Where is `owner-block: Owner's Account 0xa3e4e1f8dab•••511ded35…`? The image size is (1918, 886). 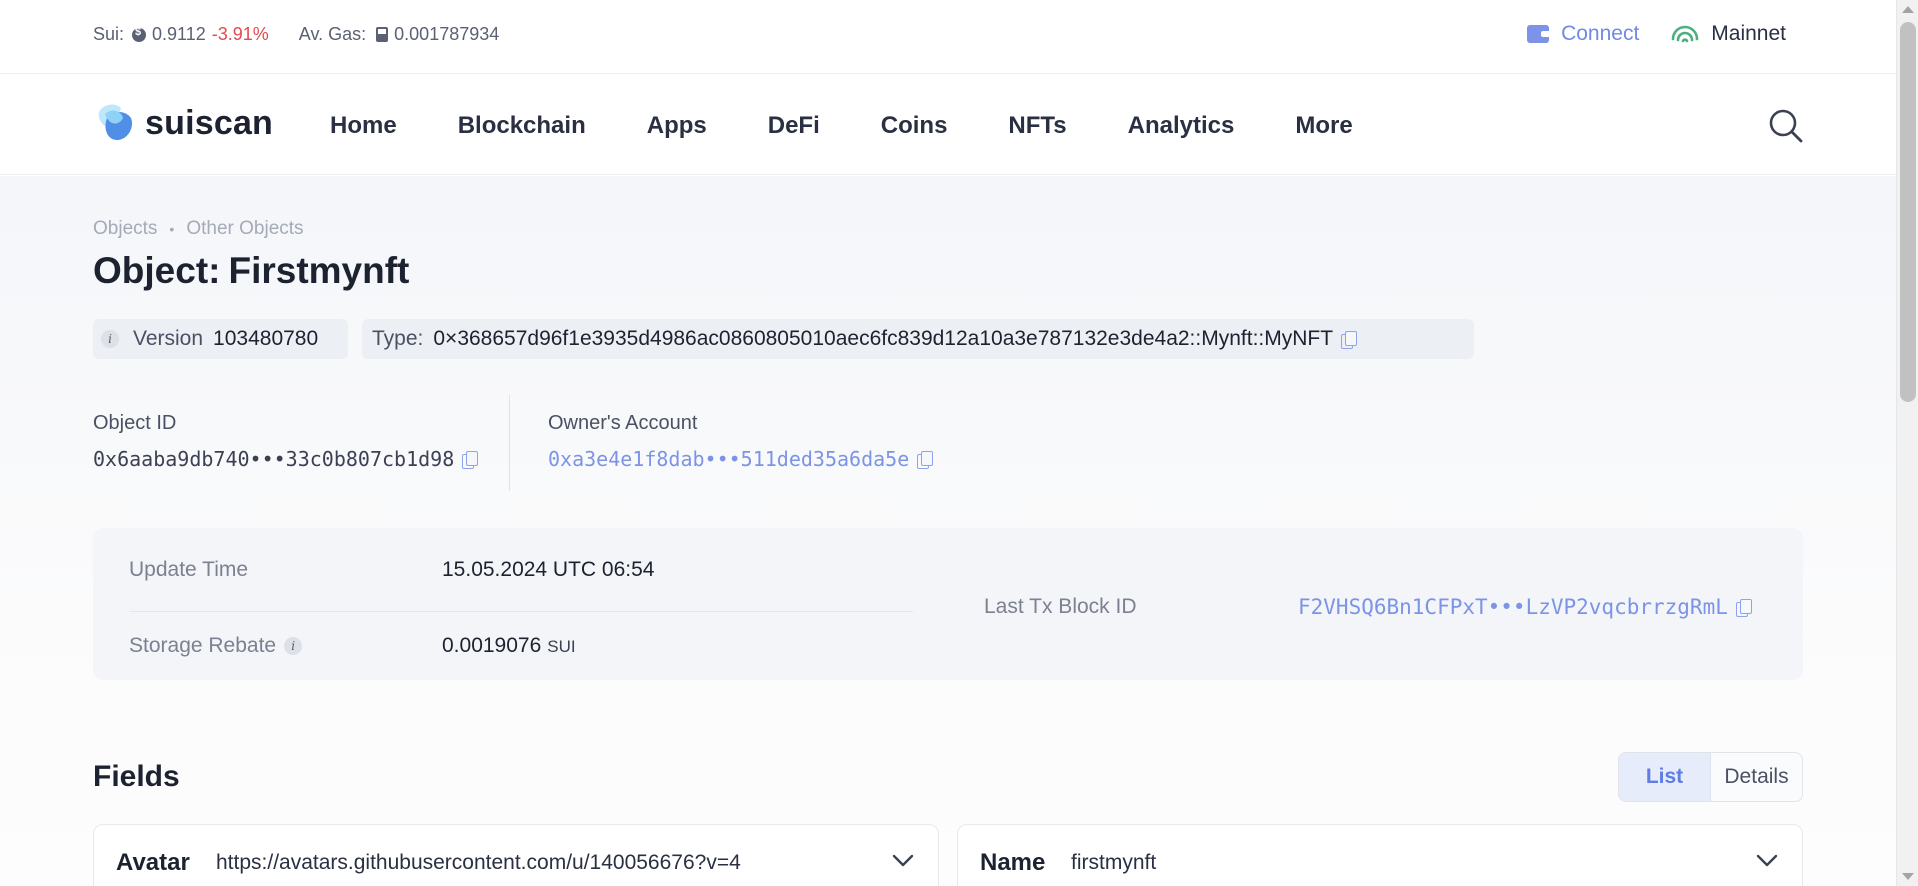 owner-block: Owner's Account 0xa3e4e1f8dab•••511ded35… is located at coordinates (741, 441).